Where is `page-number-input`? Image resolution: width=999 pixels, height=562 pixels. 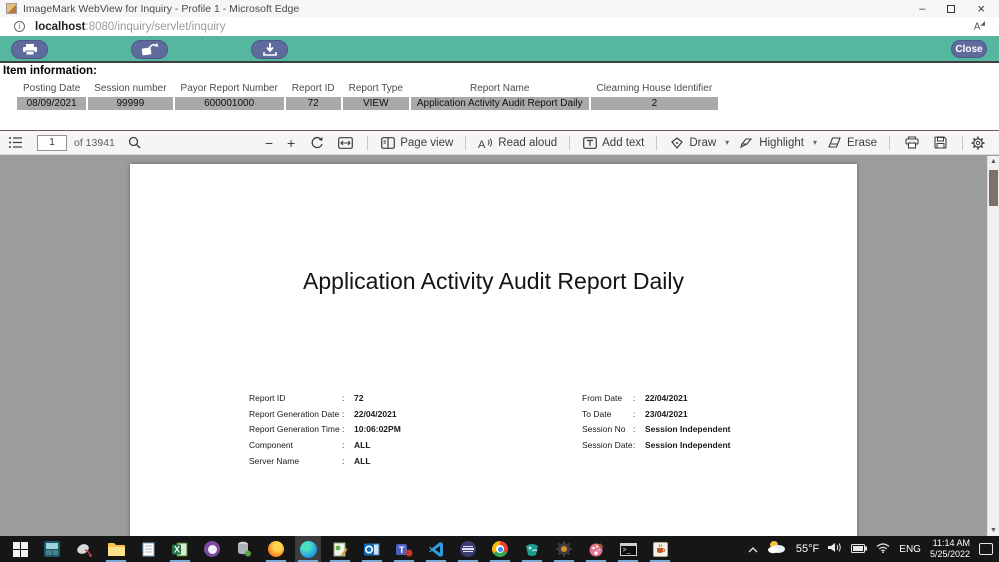 page-number-input is located at coordinates (52, 142).